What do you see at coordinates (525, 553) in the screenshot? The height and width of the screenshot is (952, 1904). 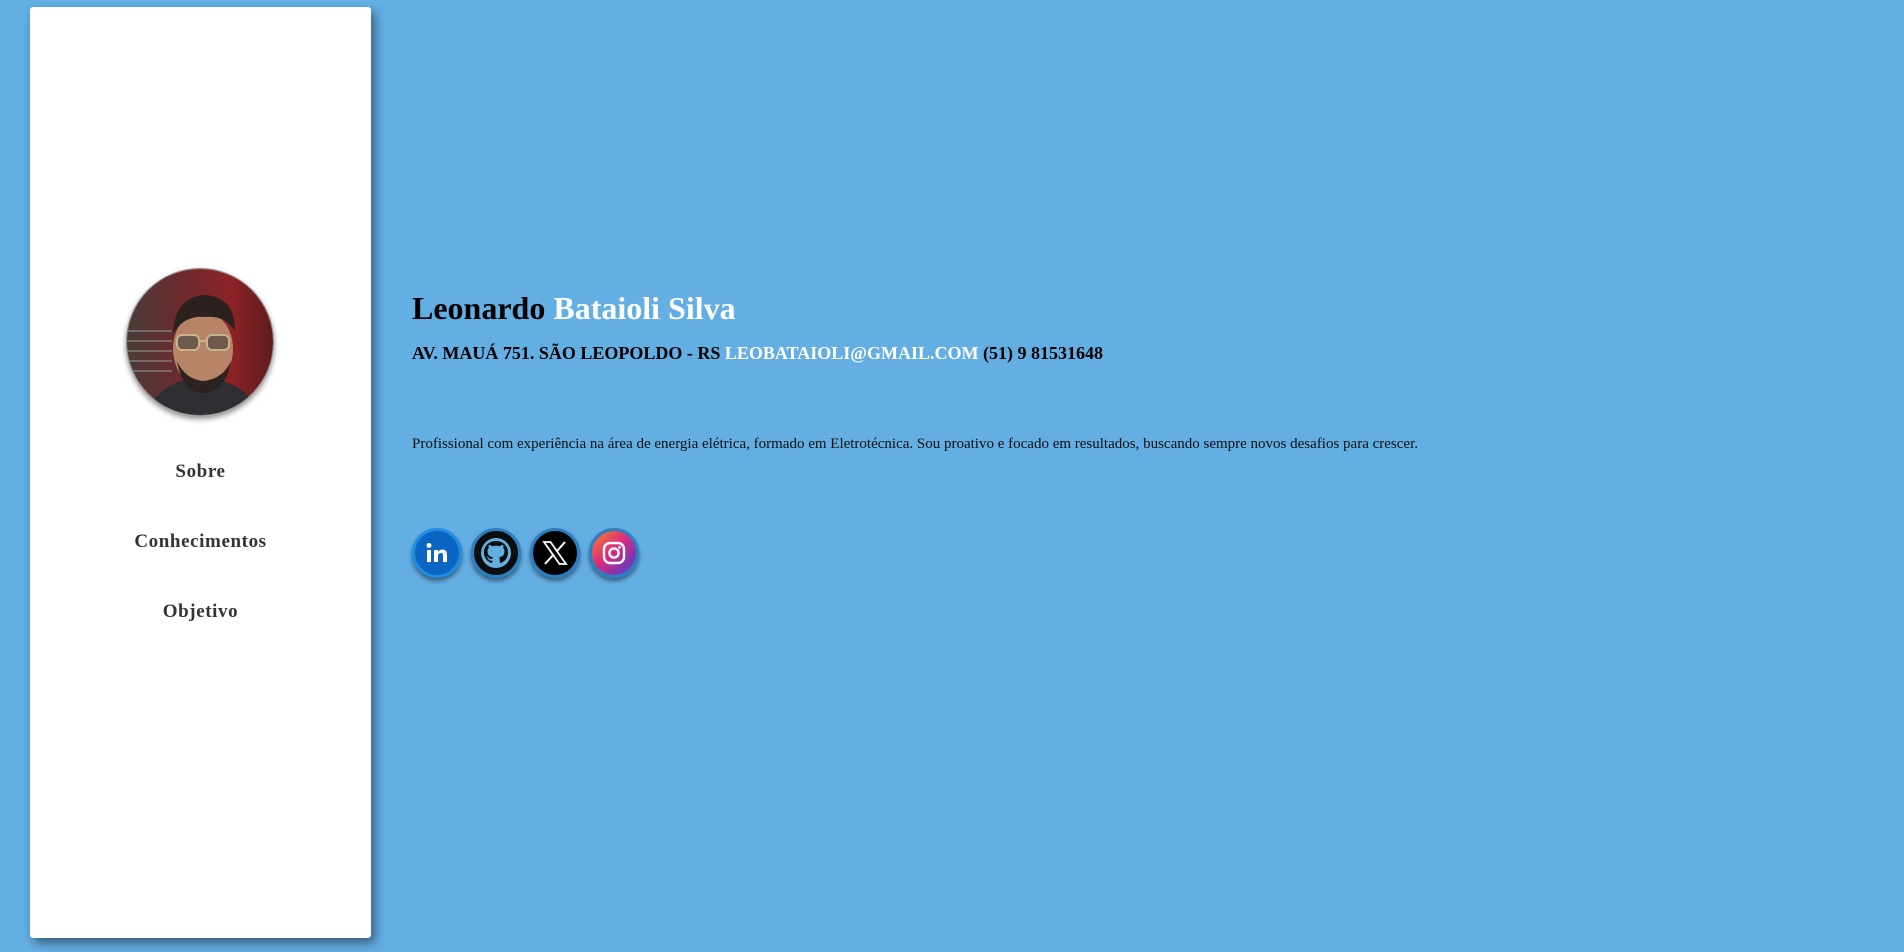 I see `social-links` at bounding box center [525, 553].